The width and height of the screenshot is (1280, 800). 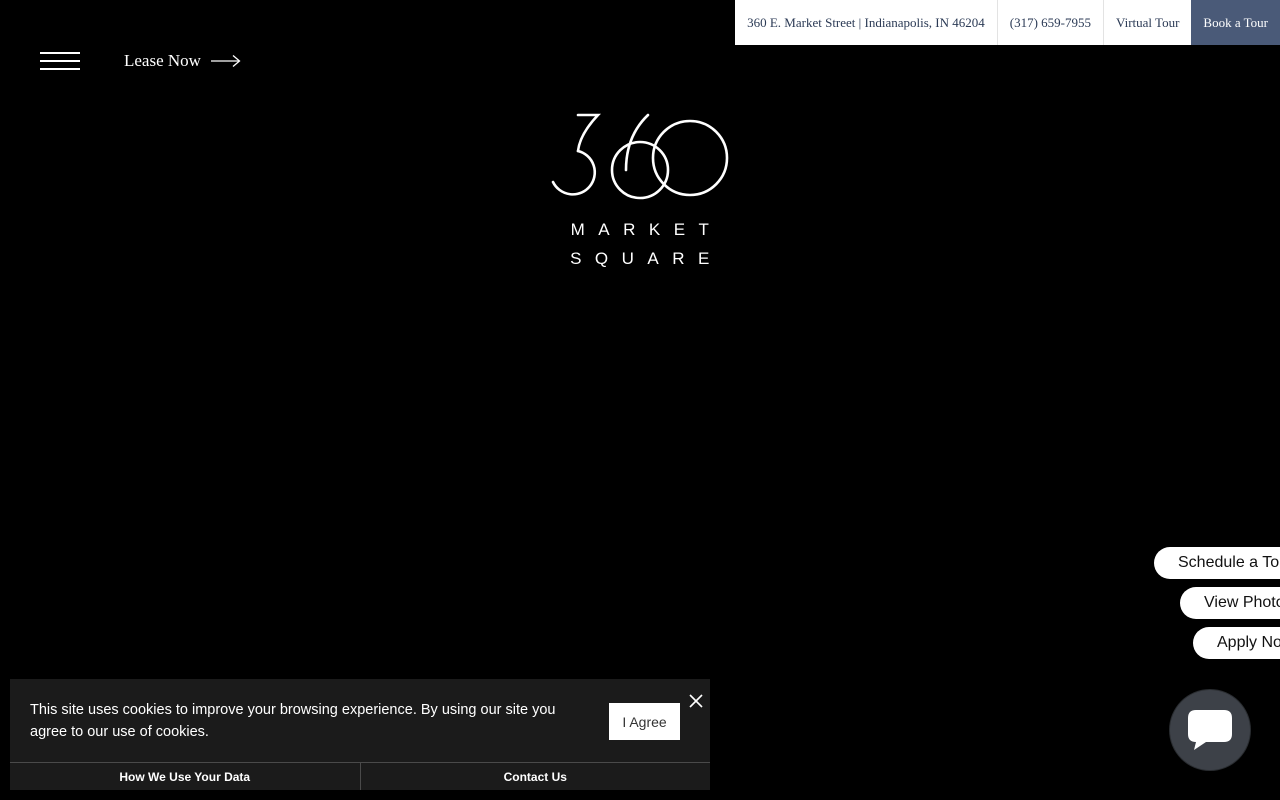 What do you see at coordinates (1147, 22) in the screenshot?
I see `virtual-tour-link: Virtual Tour` at bounding box center [1147, 22].